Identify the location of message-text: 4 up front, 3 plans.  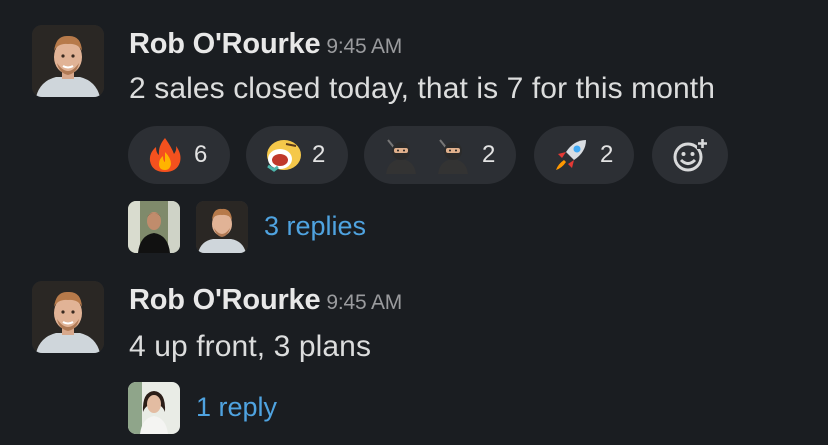
(250, 346).